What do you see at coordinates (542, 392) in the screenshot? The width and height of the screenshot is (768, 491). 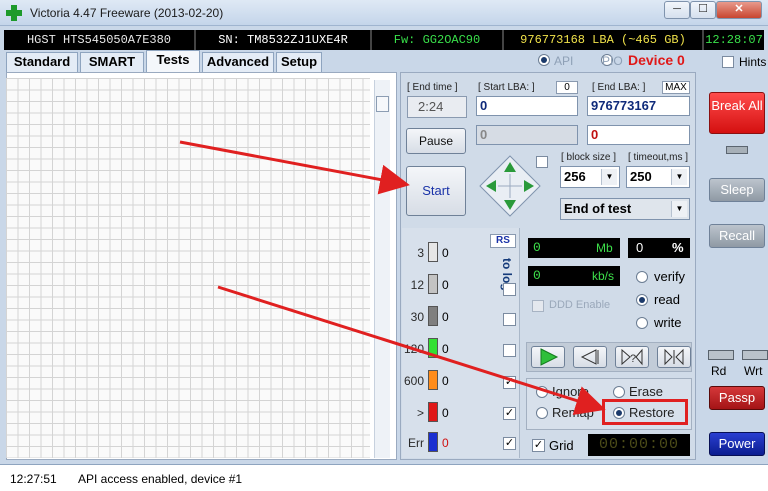 I see `ignore-radio` at bounding box center [542, 392].